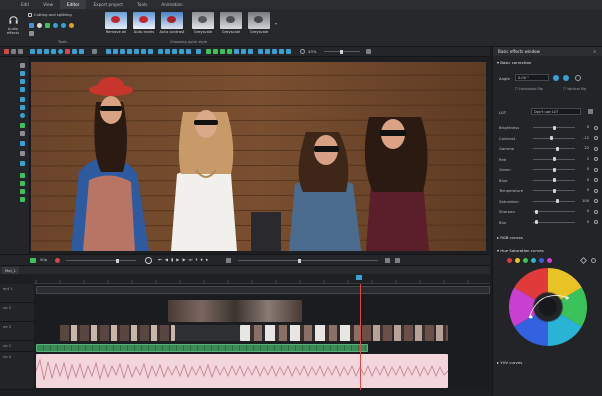 Image resolution: width=602 pixels, height=396 pixels. What do you see at coordinates (22, 73) in the screenshot?
I see `text-tool-icon` at bounding box center [22, 73].